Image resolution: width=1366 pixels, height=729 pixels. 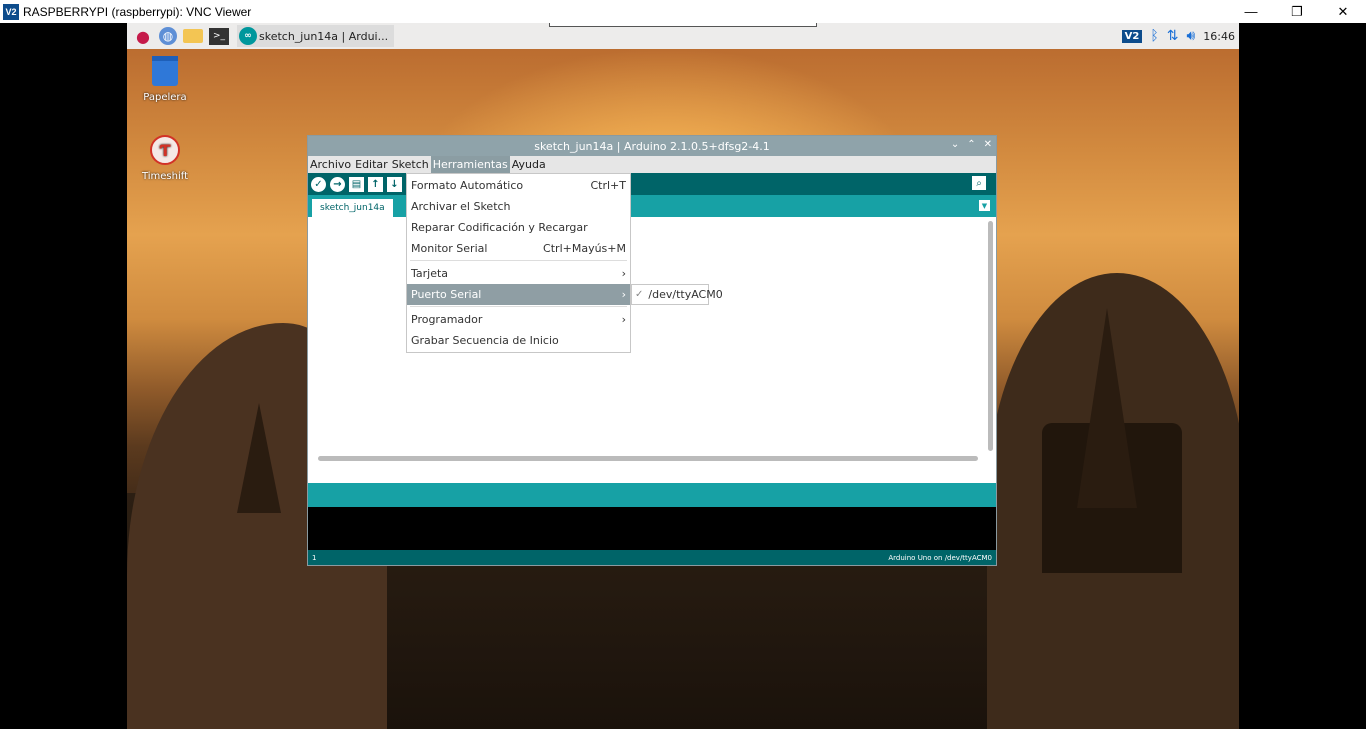 I want to click on status-board-port: Arduino Uno on /dev/ttyACM0, so click(x=940, y=557).